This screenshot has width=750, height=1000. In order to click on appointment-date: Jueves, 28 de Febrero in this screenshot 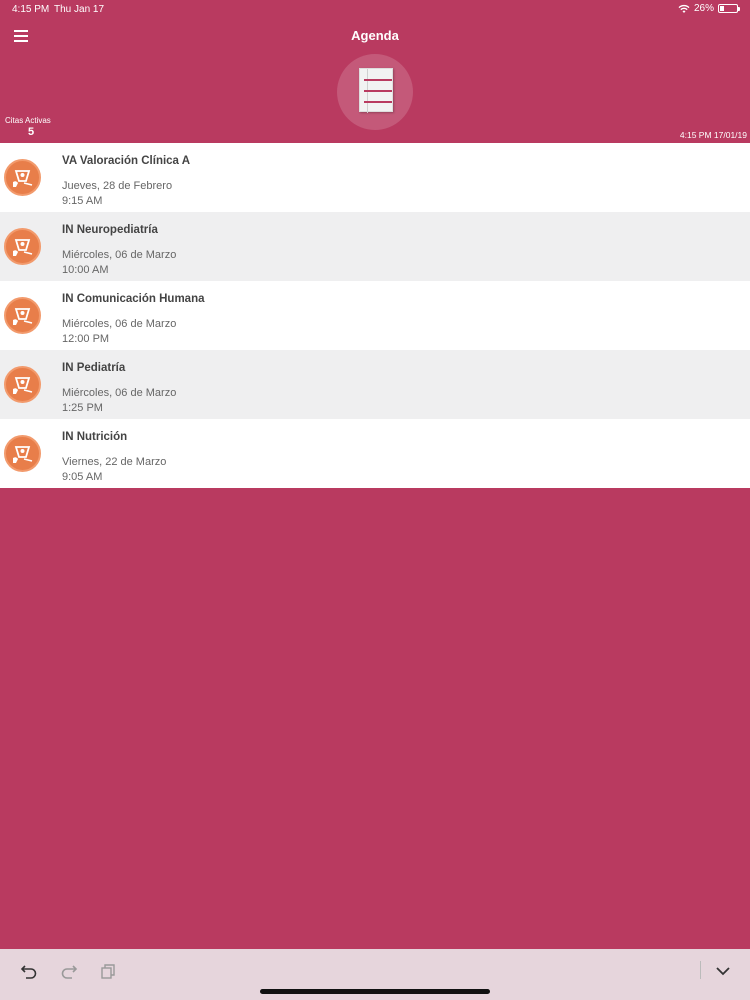, I will do `click(117, 186)`.